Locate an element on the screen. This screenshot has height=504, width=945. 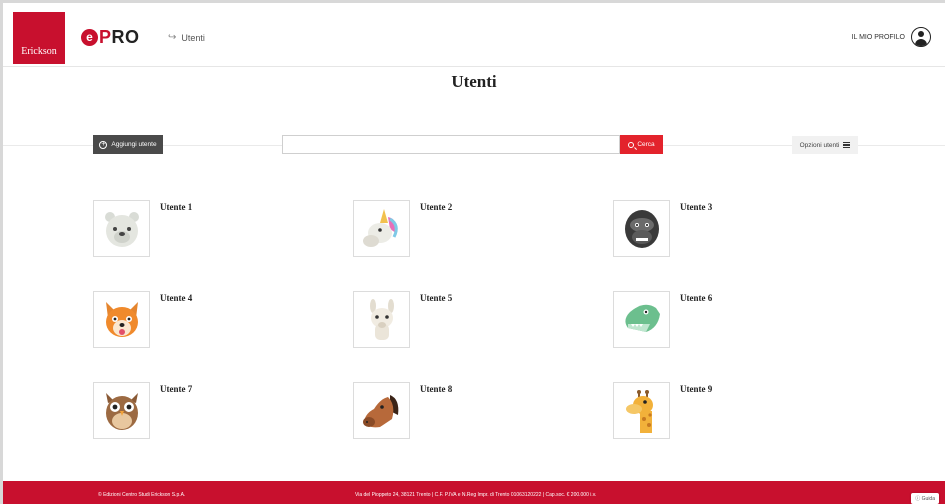
user-card-6: Utente 6 is located at coordinates (662, 319).